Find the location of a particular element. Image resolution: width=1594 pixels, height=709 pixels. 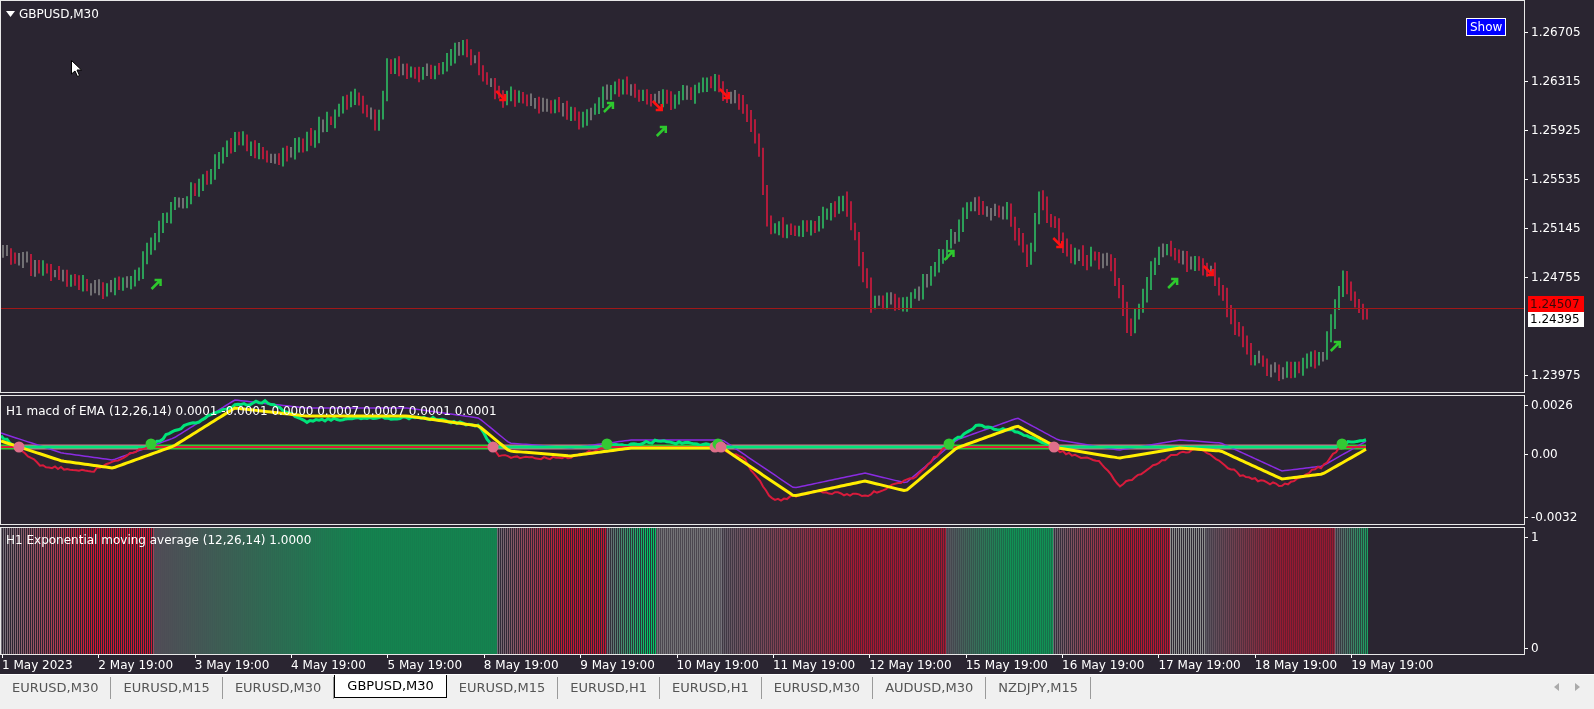

axis-label: 1.26315 is located at coordinates (1556, 81).